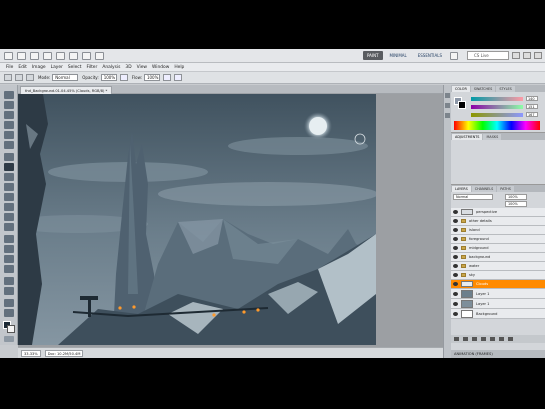  Describe the element at coordinates (123, 77) in the screenshot. I see `pressure-opacity-icon` at that location.